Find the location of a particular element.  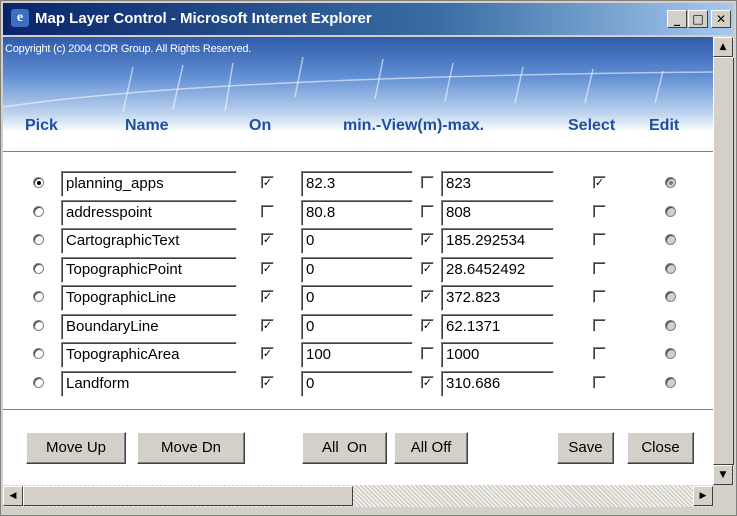

scroll-left-icon: ◀ is located at coordinates (13, 496).